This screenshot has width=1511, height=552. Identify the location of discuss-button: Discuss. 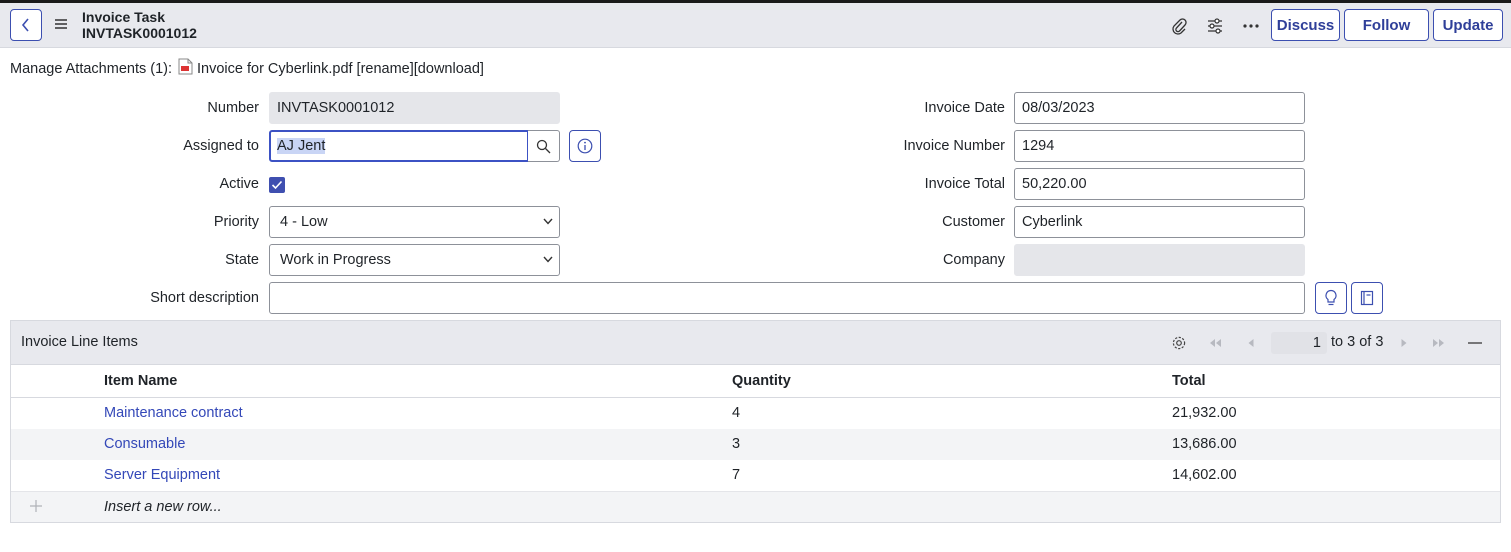
(1305, 25).